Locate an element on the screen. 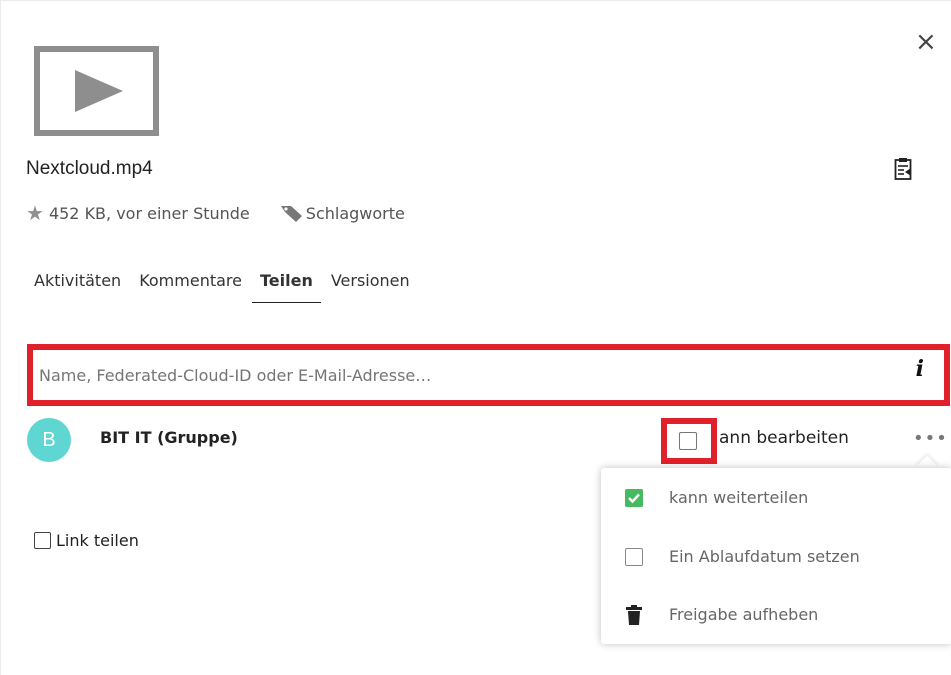 The image size is (951, 675). menu-item-unshare: Freigabe aufheben is located at coordinates (721, 614).